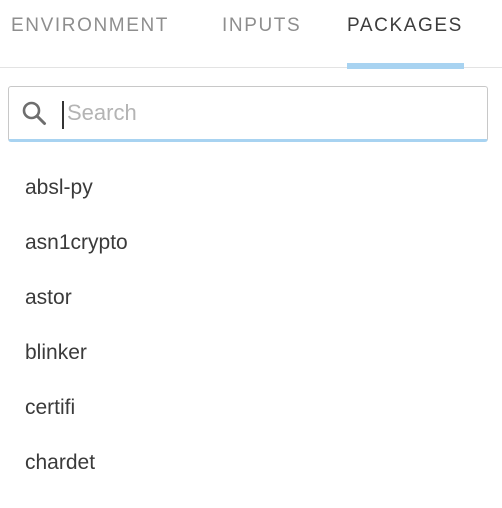 Image resolution: width=502 pixels, height=508 pixels. Describe the element at coordinates (405, 41) in the screenshot. I see `tab-packages: PACKAGES` at that location.